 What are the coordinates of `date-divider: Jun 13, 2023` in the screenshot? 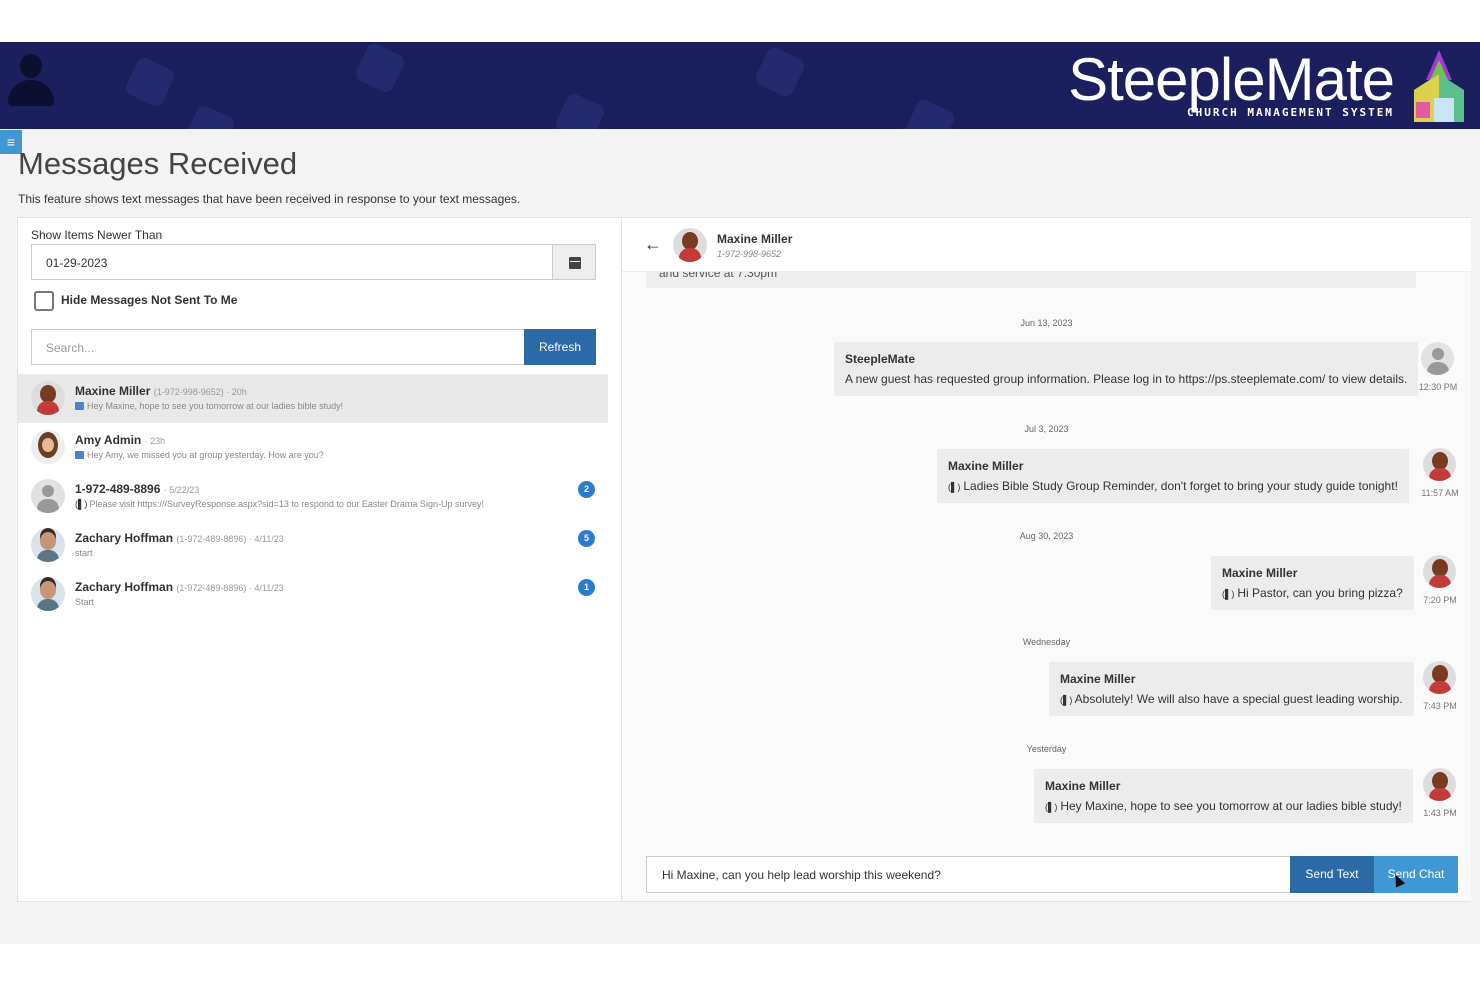 It's located at (1046, 323).